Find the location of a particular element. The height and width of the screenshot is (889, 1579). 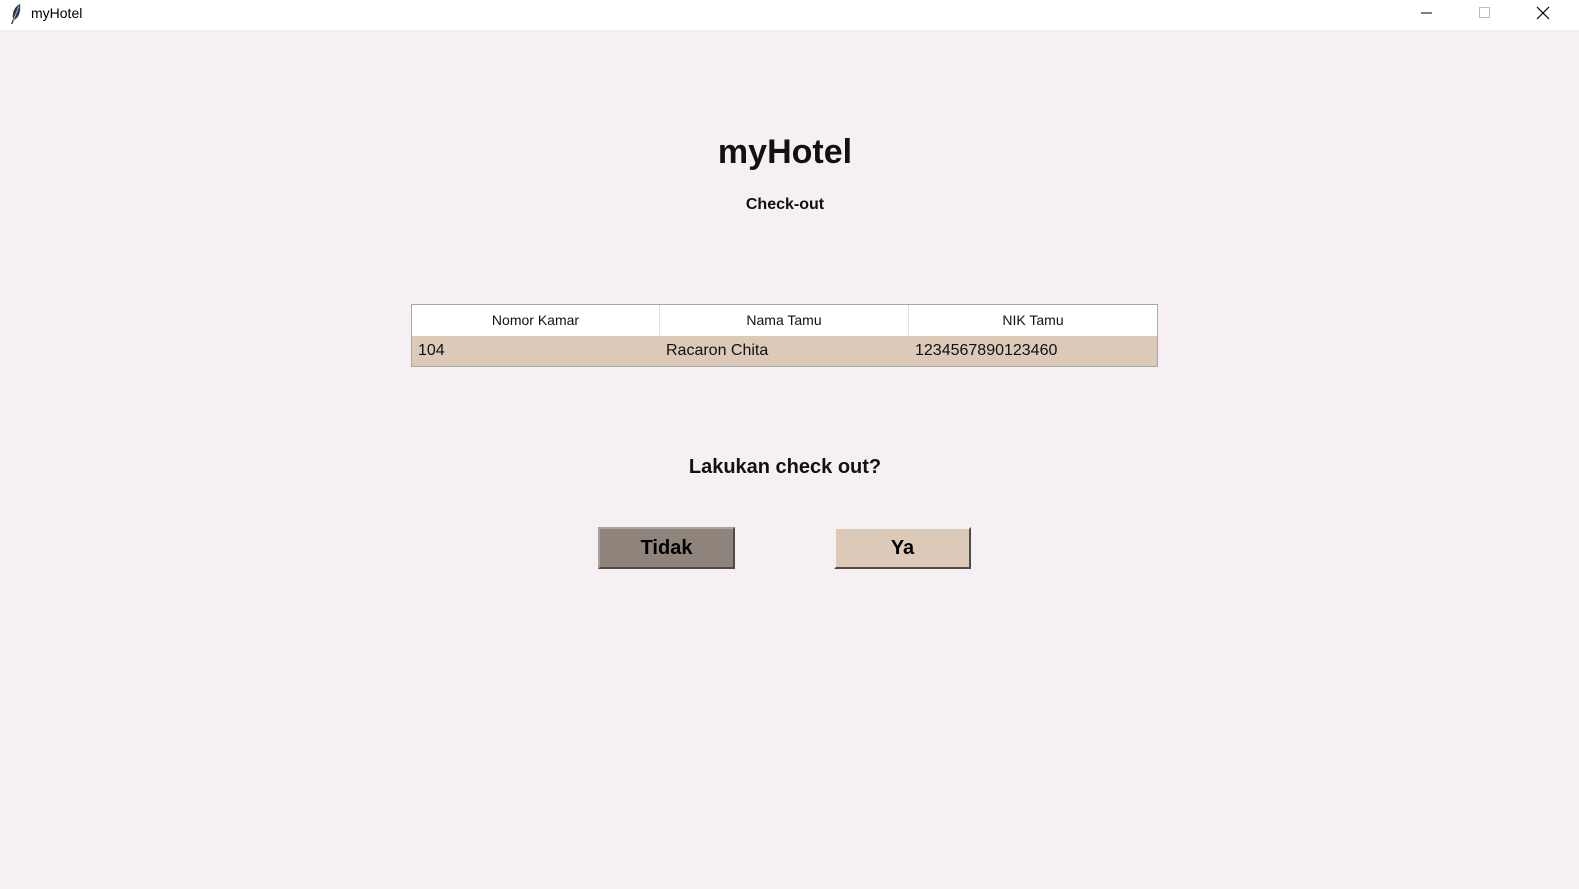

minimize-button is located at coordinates (1427, 15).